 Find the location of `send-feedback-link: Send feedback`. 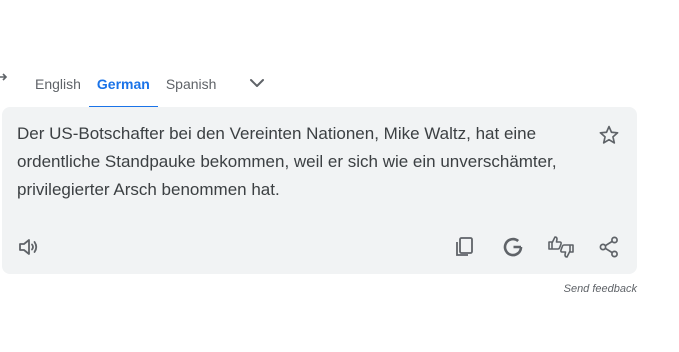

send-feedback-link: Send feedback is located at coordinates (600, 289).